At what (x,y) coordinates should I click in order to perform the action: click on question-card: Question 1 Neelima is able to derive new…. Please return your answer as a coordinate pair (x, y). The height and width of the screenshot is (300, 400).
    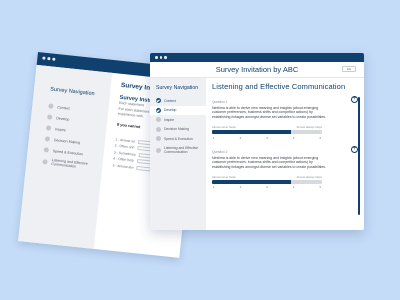
    Looking at the image, I should click on (285, 118).